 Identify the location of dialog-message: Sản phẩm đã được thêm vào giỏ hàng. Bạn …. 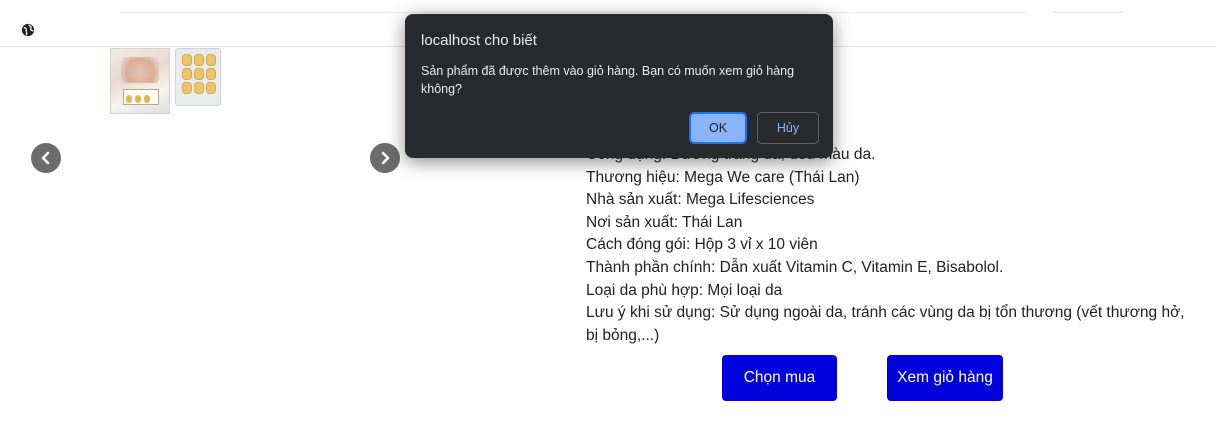
(608, 80).